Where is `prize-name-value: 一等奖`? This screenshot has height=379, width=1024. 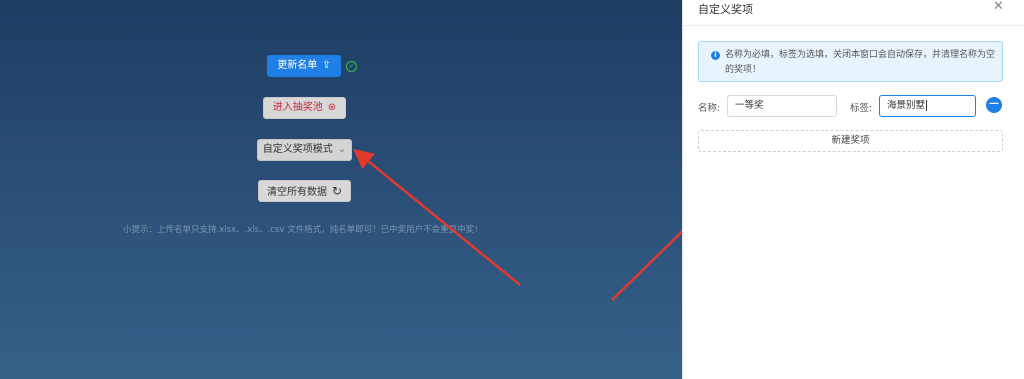
prize-name-value: 一等奖 is located at coordinates (749, 105).